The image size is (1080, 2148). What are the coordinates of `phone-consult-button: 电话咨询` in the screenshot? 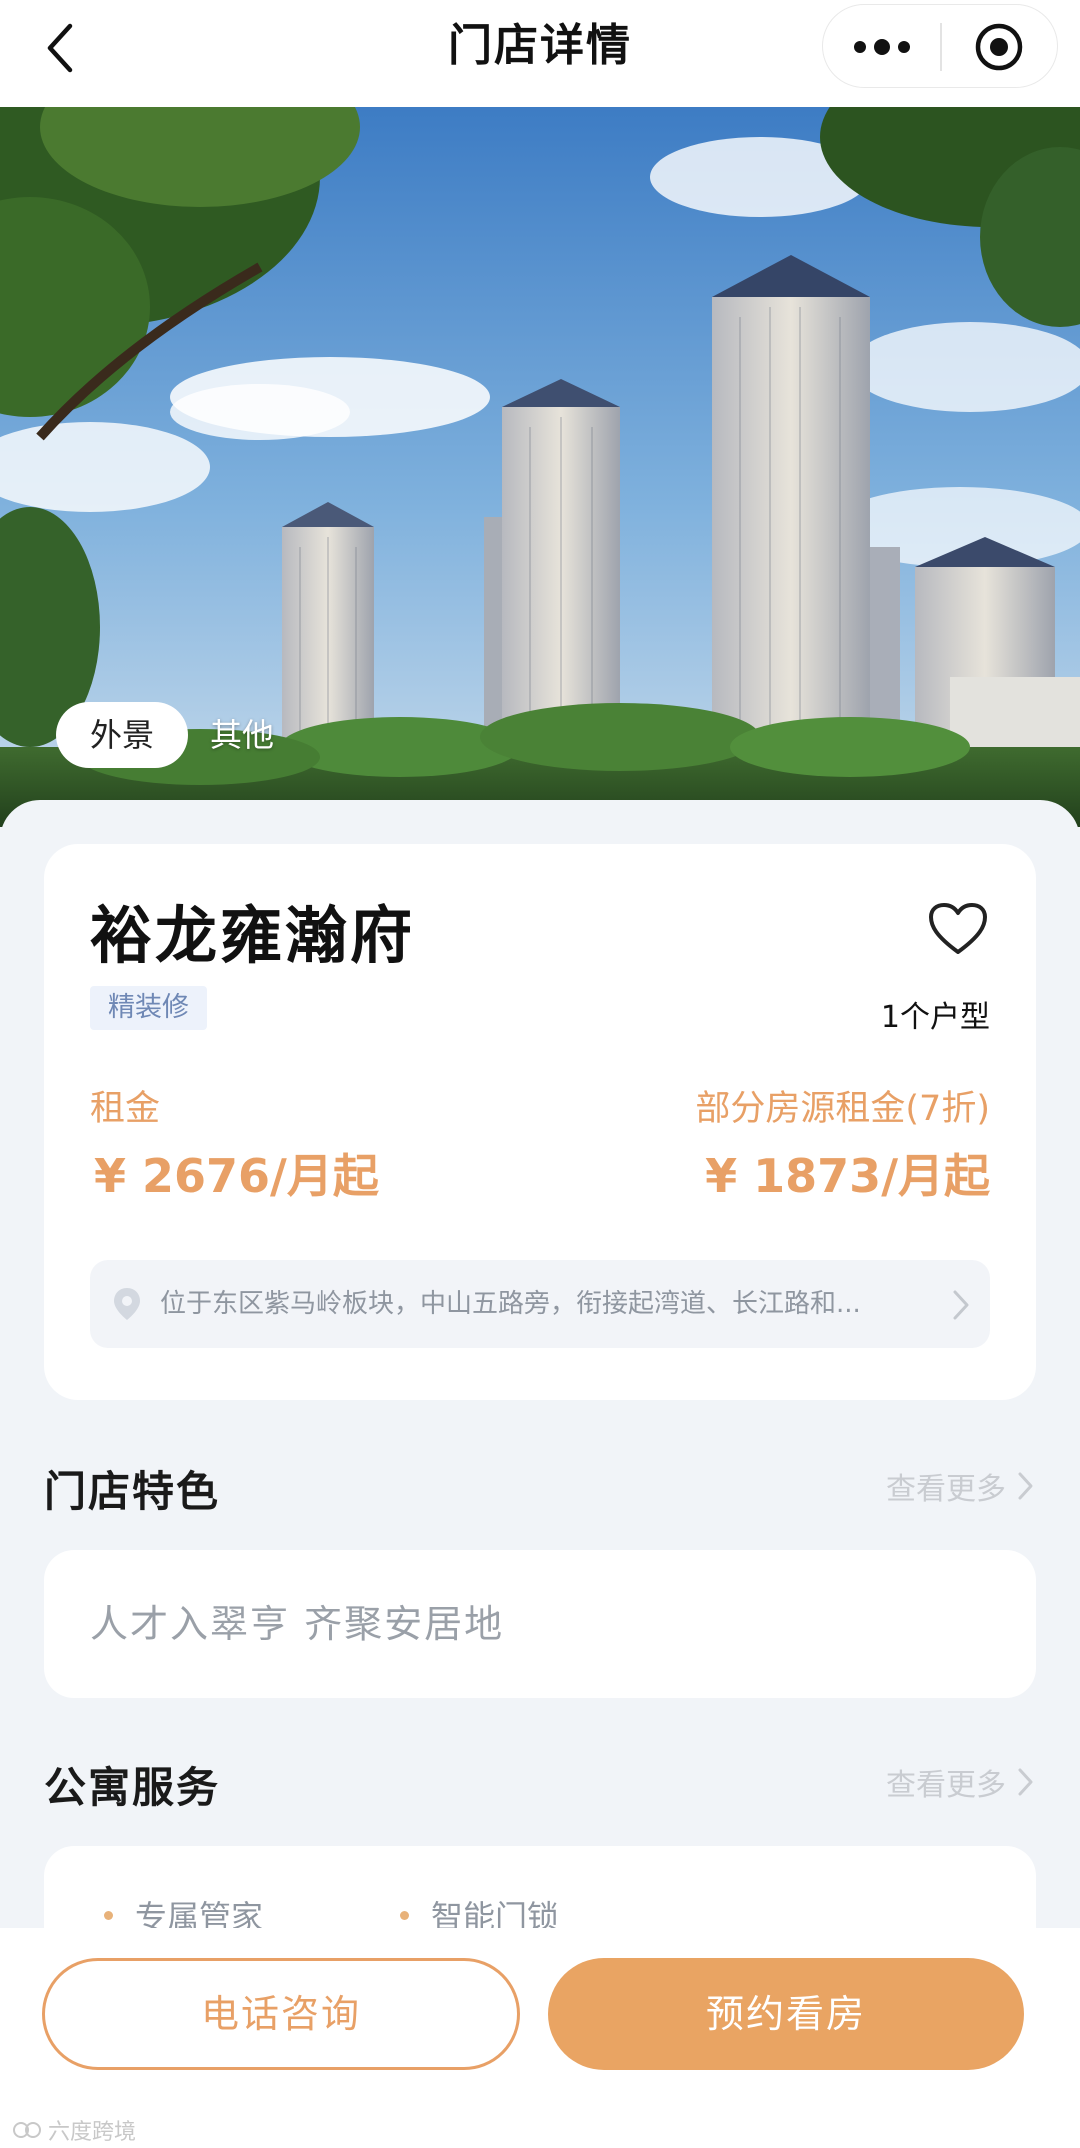 It's located at (281, 2014).